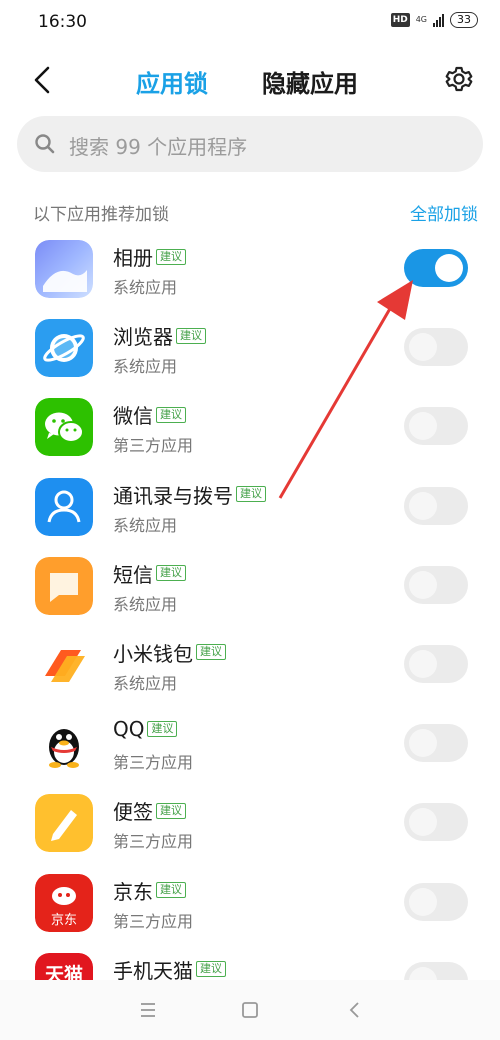 The width and height of the screenshot is (500, 1040). What do you see at coordinates (444, 212) in the screenshot?
I see `lock-all-button: 全部加锁` at bounding box center [444, 212].